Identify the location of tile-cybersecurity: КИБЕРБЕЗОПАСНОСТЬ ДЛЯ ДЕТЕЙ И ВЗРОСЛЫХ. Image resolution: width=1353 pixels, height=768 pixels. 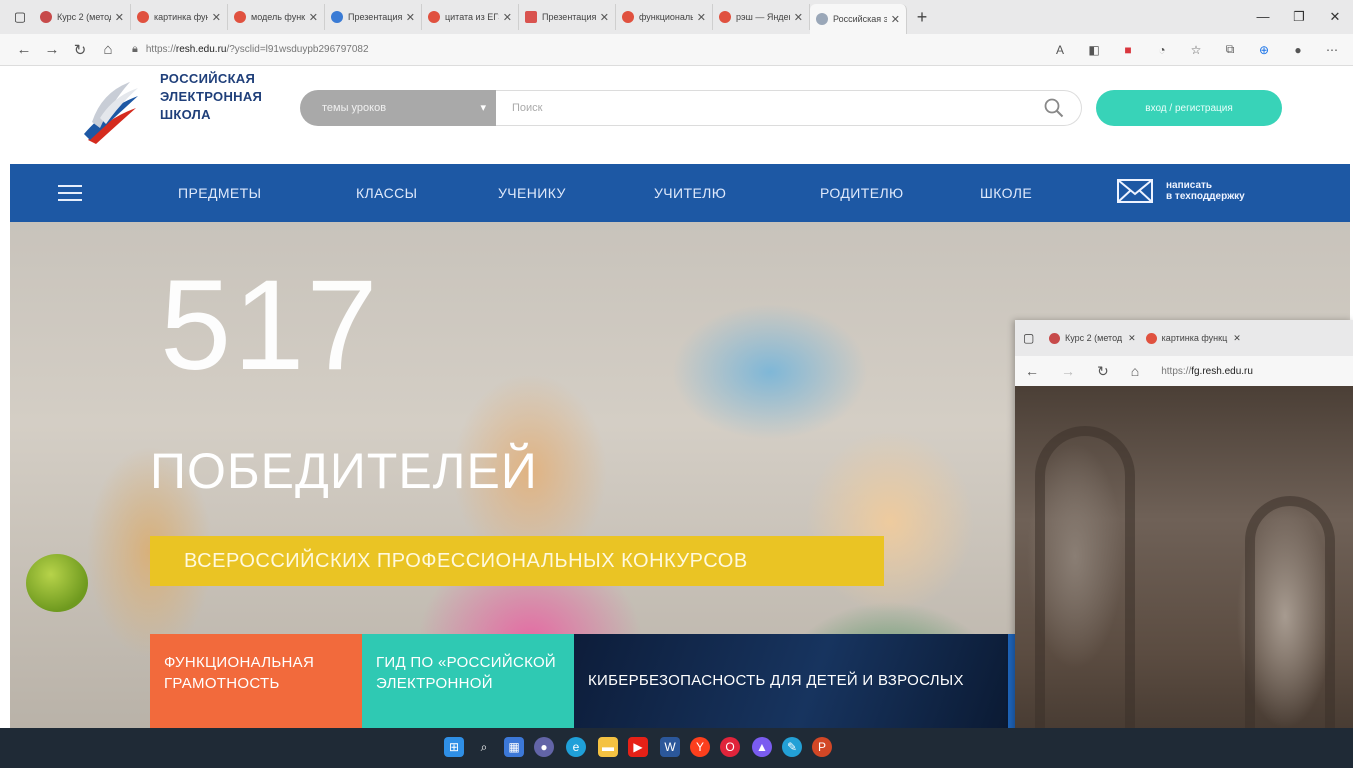
(791, 681).